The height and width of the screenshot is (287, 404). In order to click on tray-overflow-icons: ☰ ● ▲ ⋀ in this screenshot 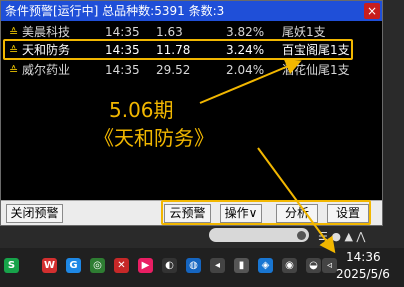, I will do `click(341, 237)`.